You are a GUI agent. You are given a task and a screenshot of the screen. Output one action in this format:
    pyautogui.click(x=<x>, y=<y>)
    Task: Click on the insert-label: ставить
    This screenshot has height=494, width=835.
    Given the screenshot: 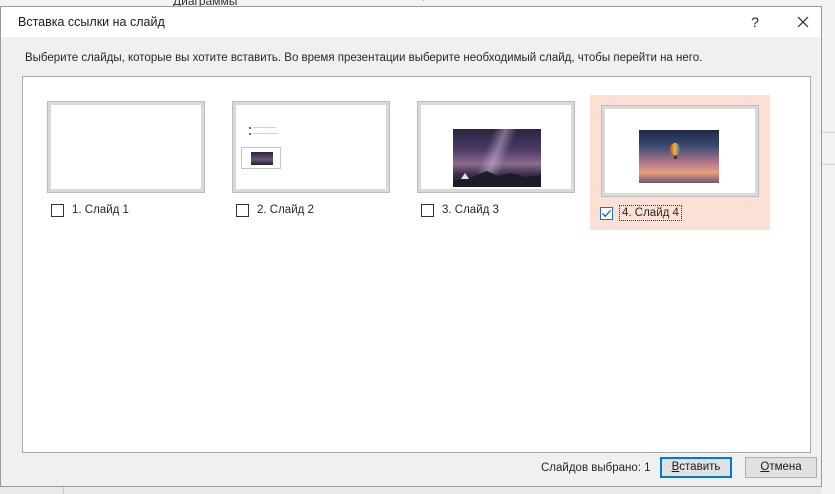 What is the action you would take?
    pyautogui.click(x=700, y=467)
    